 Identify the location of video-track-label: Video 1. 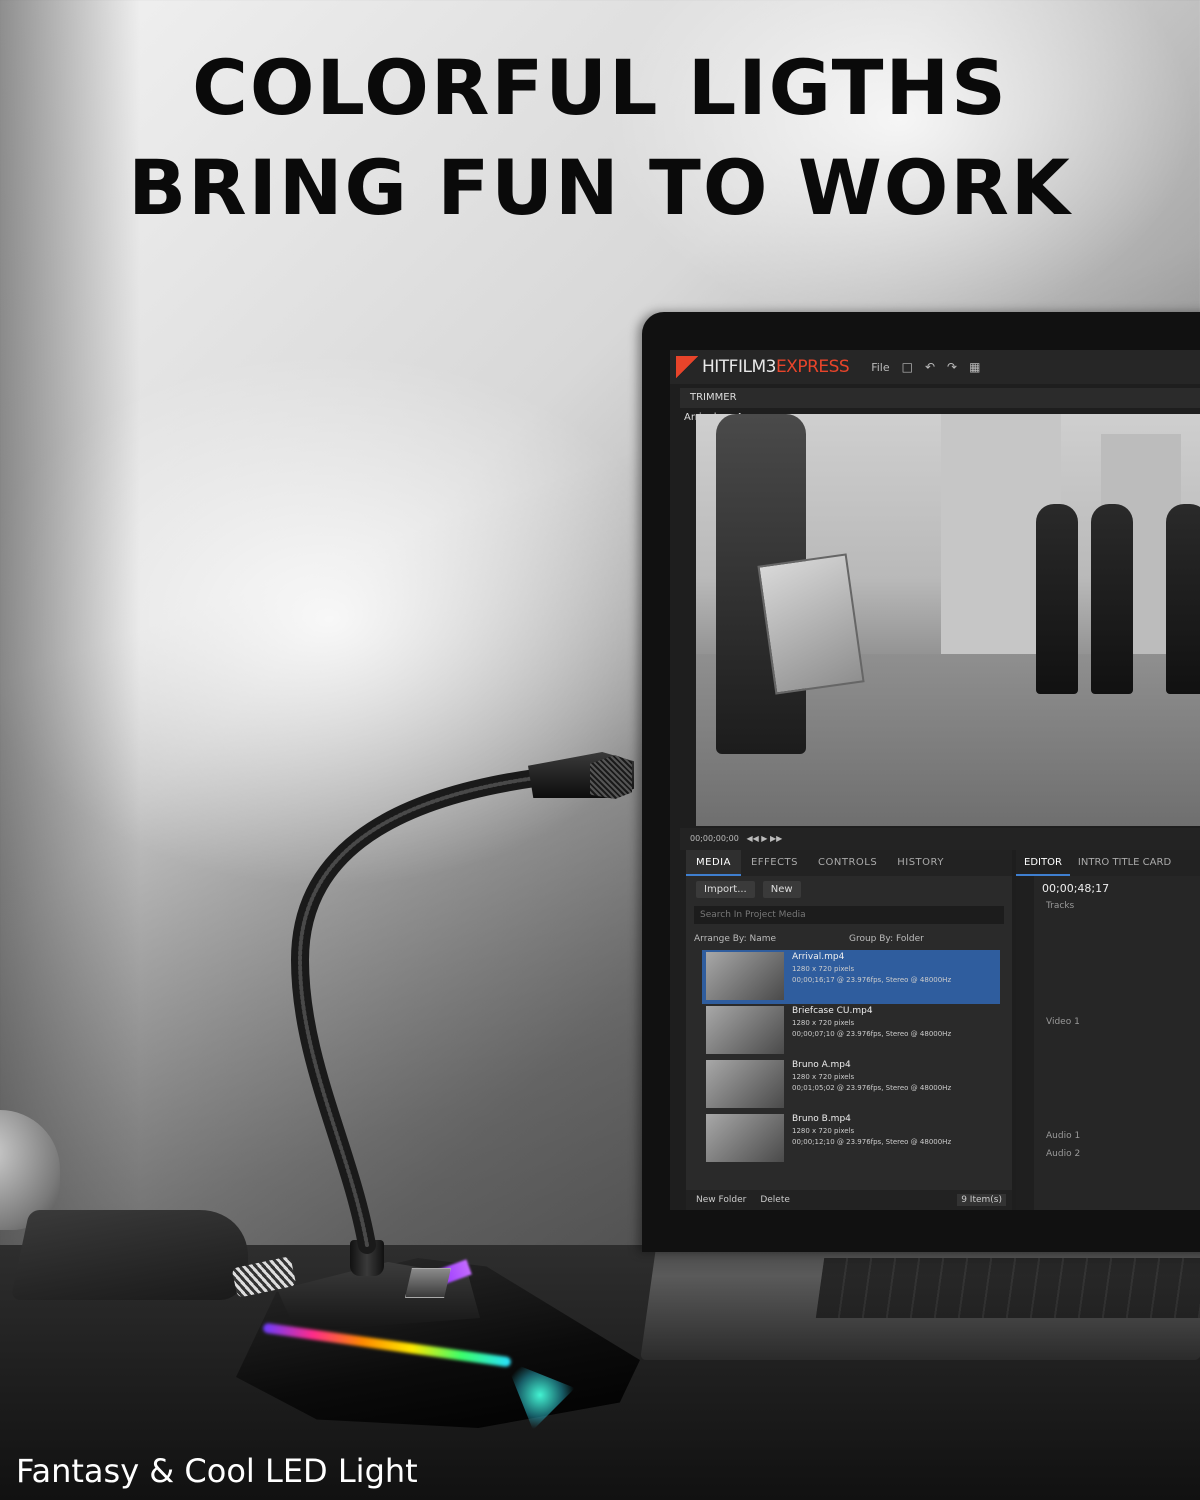
(1063, 1022).